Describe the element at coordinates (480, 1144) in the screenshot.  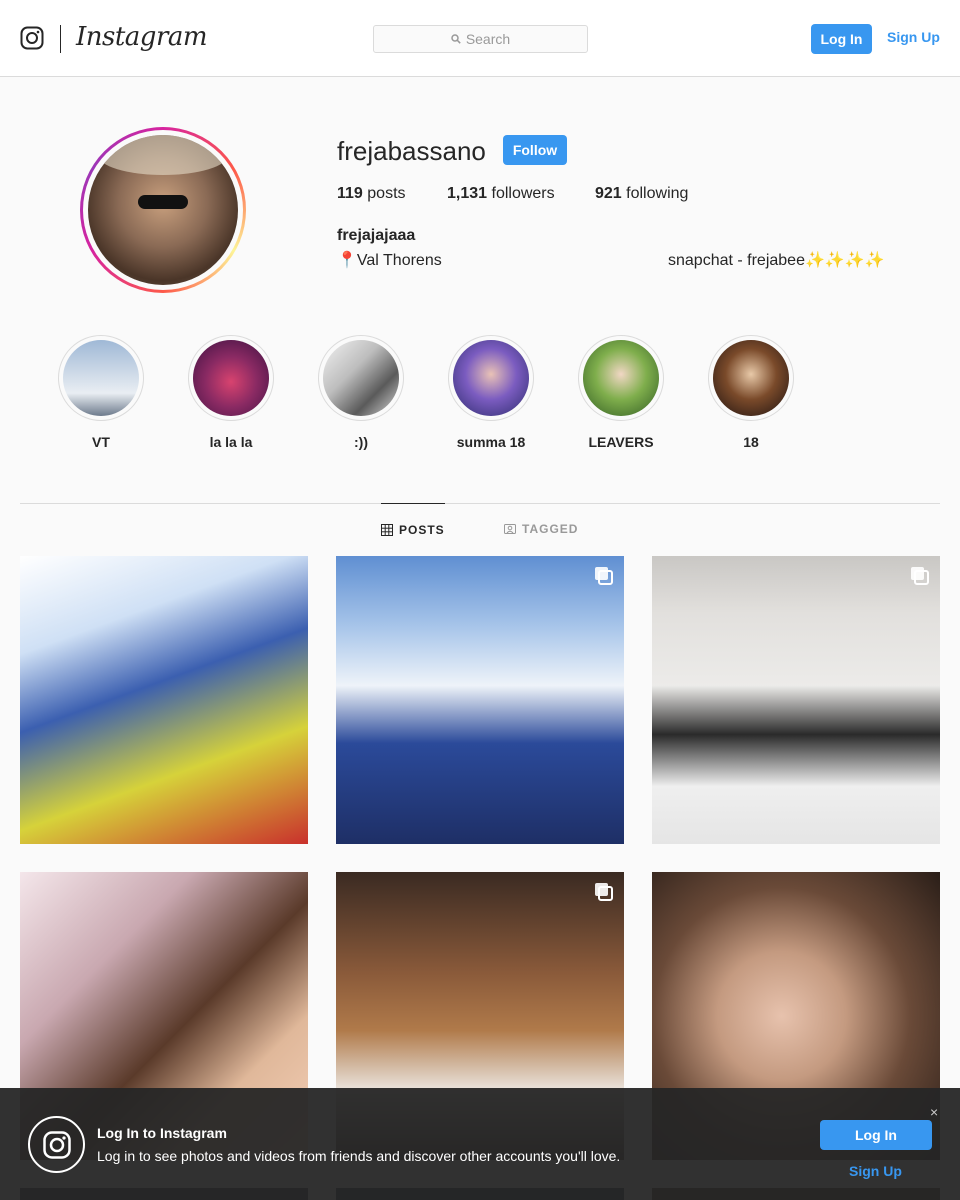
I see `login-banner` at that location.